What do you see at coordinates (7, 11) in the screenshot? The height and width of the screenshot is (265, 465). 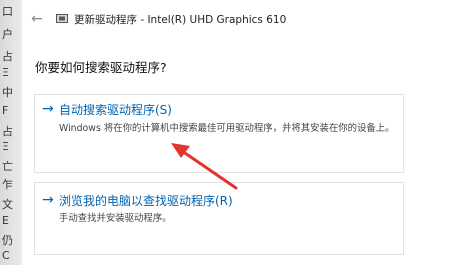 I see `background-text: 口` at bounding box center [7, 11].